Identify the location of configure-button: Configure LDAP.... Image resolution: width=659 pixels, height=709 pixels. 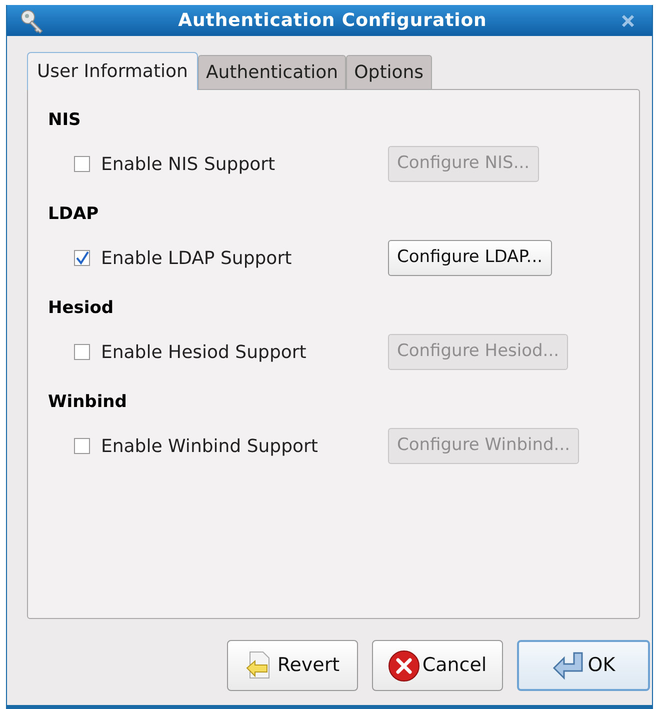
(470, 258).